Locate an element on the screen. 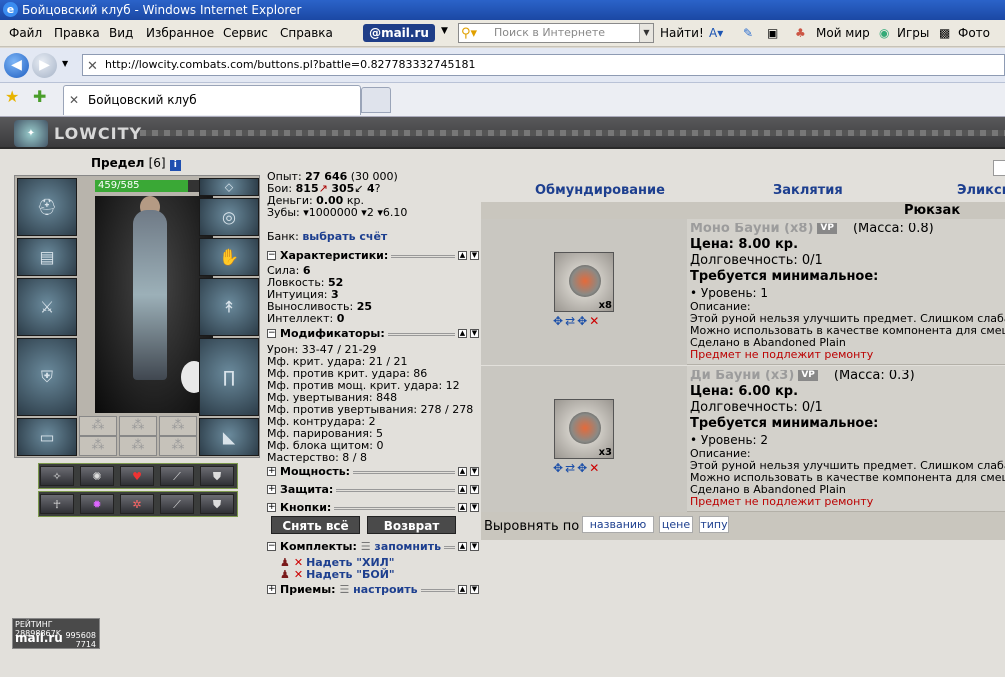  find-button: Найти! is located at coordinates (682, 33).